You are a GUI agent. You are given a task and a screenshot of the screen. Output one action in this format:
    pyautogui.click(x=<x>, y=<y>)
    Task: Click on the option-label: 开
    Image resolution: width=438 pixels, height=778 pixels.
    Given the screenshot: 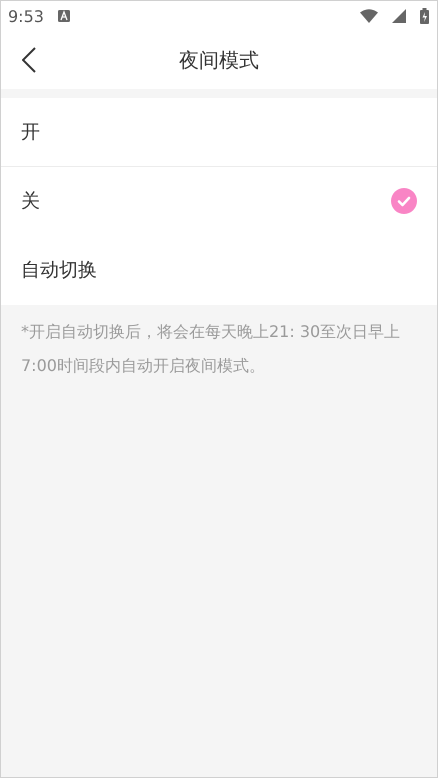 What is the action you would take?
    pyautogui.click(x=31, y=132)
    